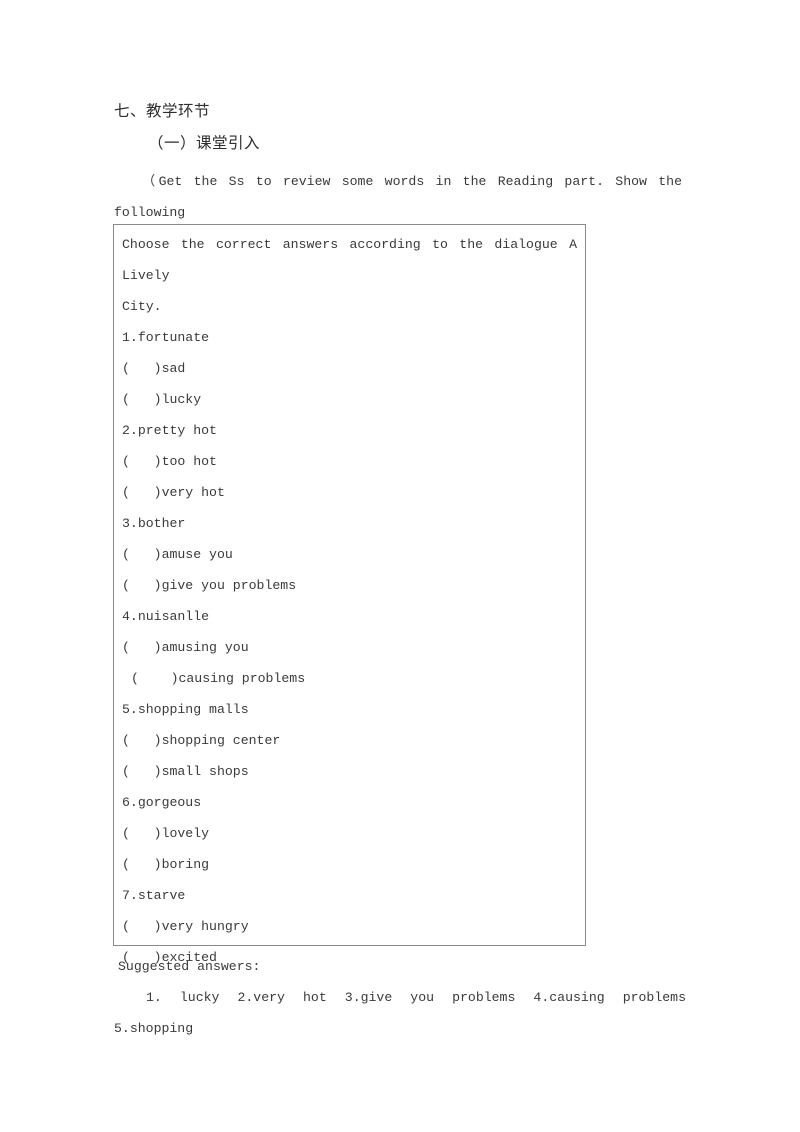  What do you see at coordinates (189, 966) in the screenshot?
I see `suggested-answers-label: Suggested answers:` at bounding box center [189, 966].